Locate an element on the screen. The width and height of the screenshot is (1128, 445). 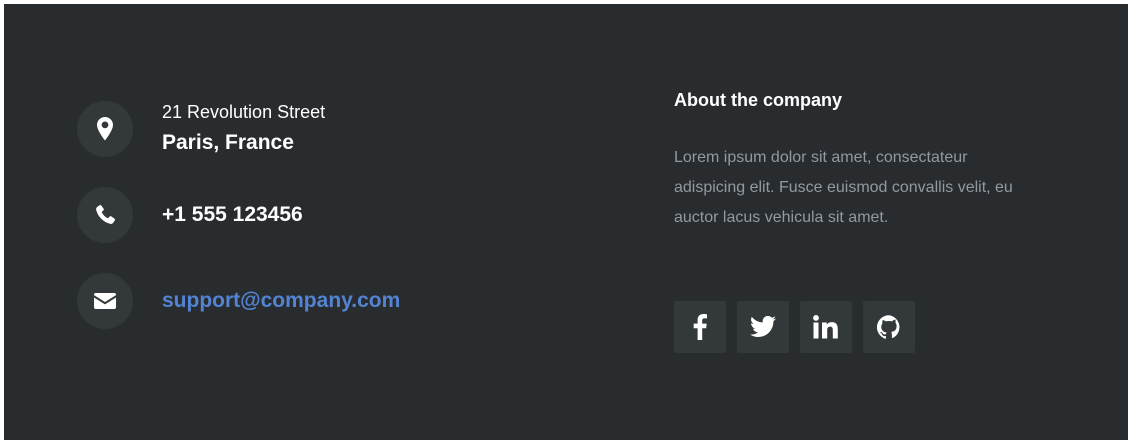
phone-text: +1 555 123456 is located at coordinates (232, 215).